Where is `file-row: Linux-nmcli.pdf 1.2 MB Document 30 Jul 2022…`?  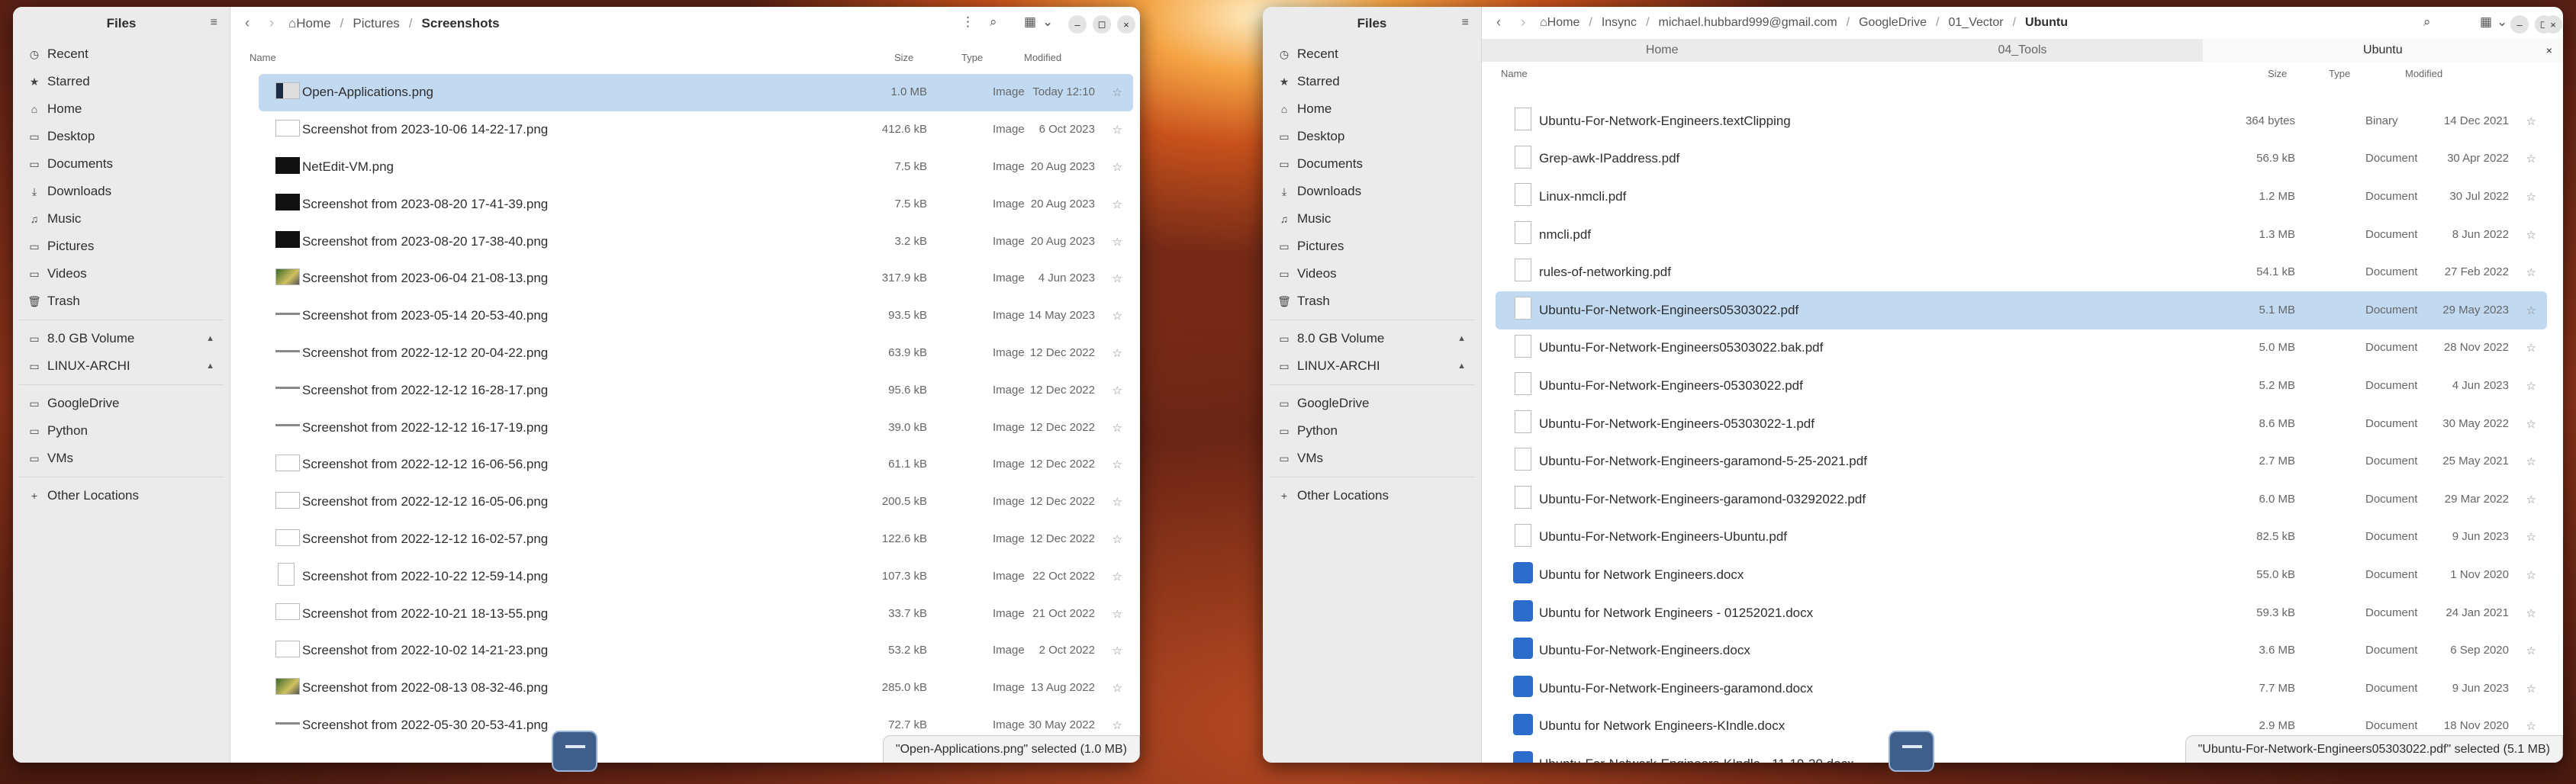 file-row: Linux-nmcli.pdf 1.2 MB Document 30 Jul 2022… is located at coordinates (2021, 197).